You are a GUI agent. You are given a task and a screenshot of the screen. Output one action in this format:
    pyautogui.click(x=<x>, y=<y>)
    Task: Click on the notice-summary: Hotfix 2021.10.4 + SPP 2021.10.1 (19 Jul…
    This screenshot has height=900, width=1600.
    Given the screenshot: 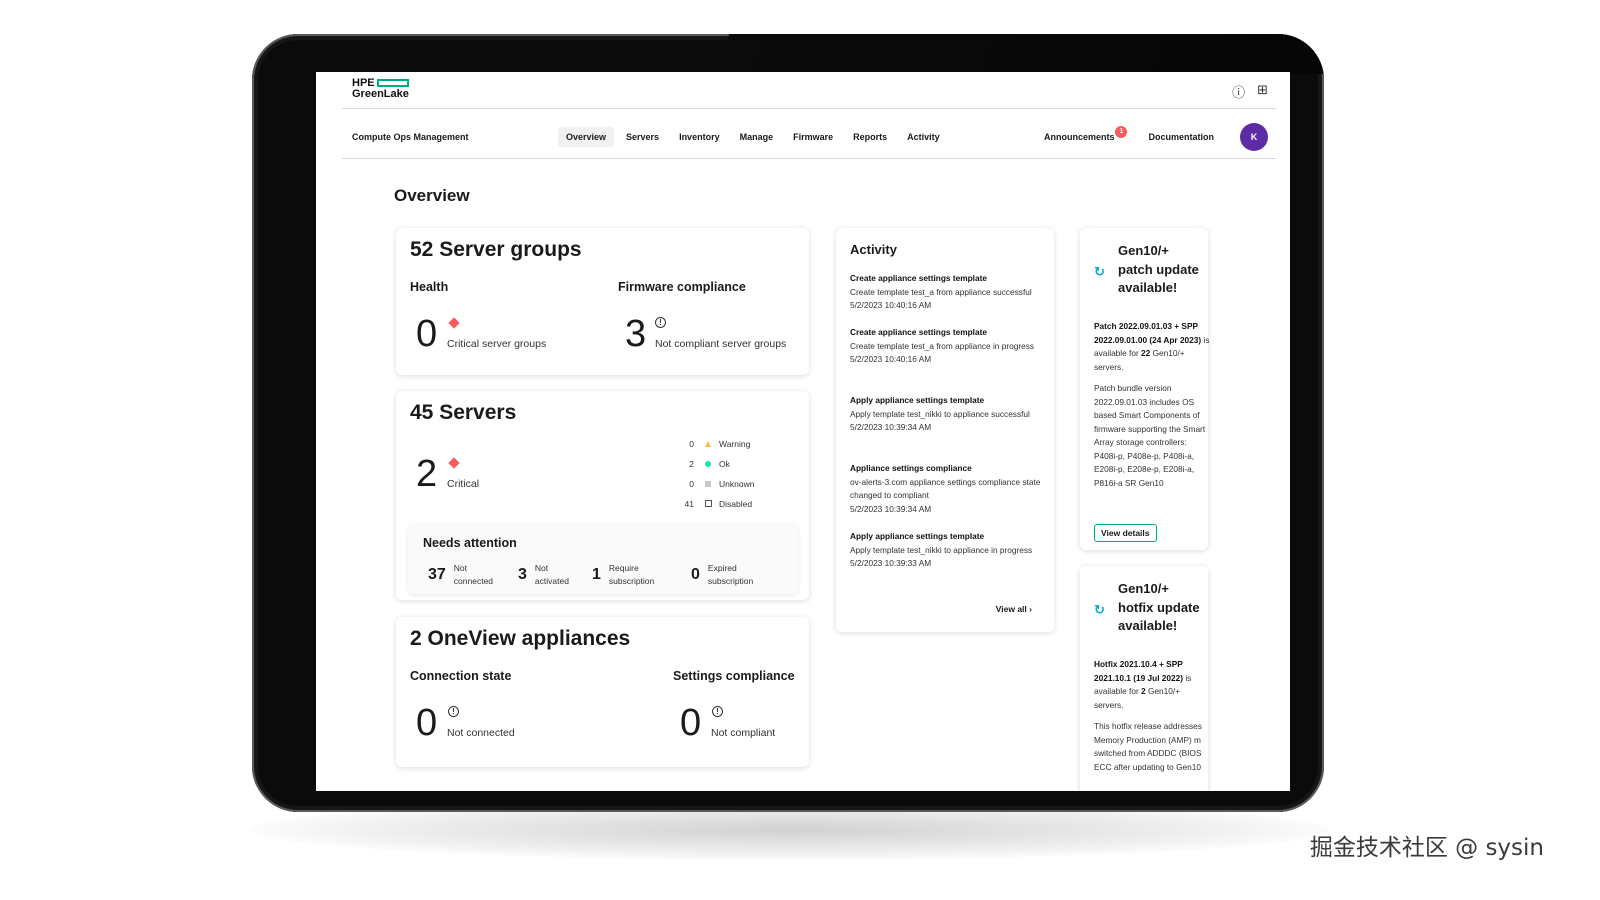 What is the action you would take?
    pyautogui.click(x=1143, y=684)
    